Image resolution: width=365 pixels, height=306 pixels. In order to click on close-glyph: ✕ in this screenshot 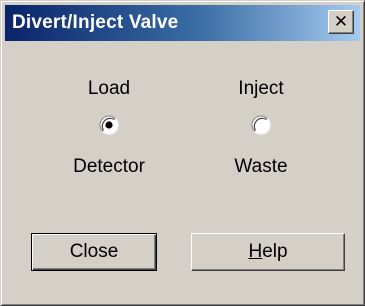, I will do `click(341, 21)`.